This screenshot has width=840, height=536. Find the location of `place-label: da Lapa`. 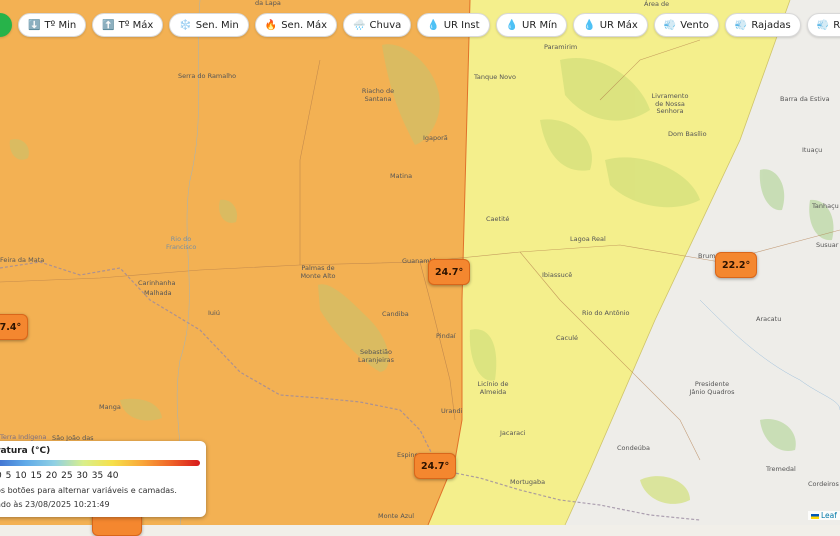

place-label: da Lapa is located at coordinates (268, 3).